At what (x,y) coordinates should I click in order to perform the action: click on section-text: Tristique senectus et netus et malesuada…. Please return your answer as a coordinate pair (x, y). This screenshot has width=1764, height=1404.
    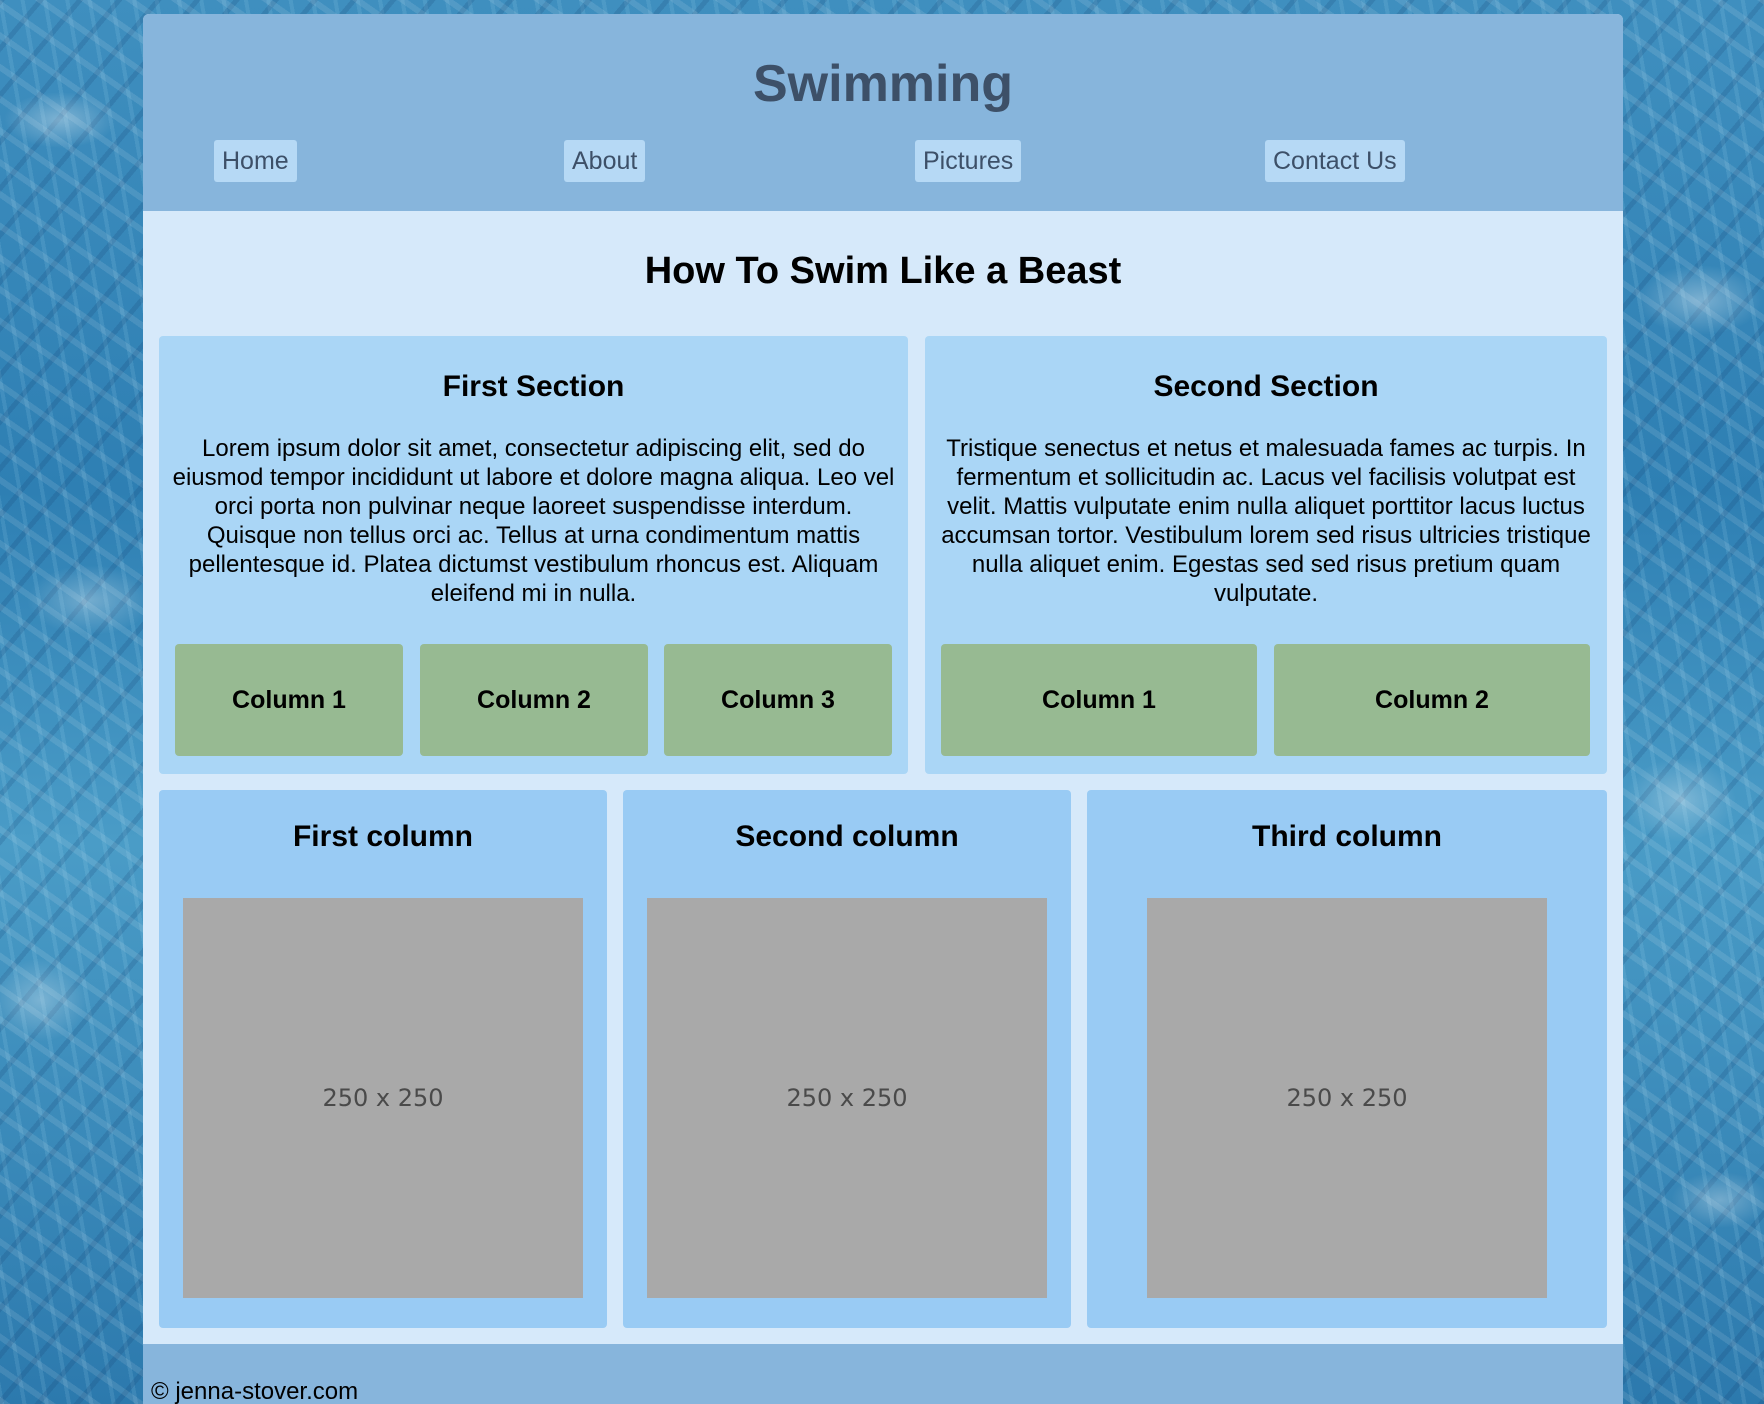
    Looking at the image, I should click on (1266, 521).